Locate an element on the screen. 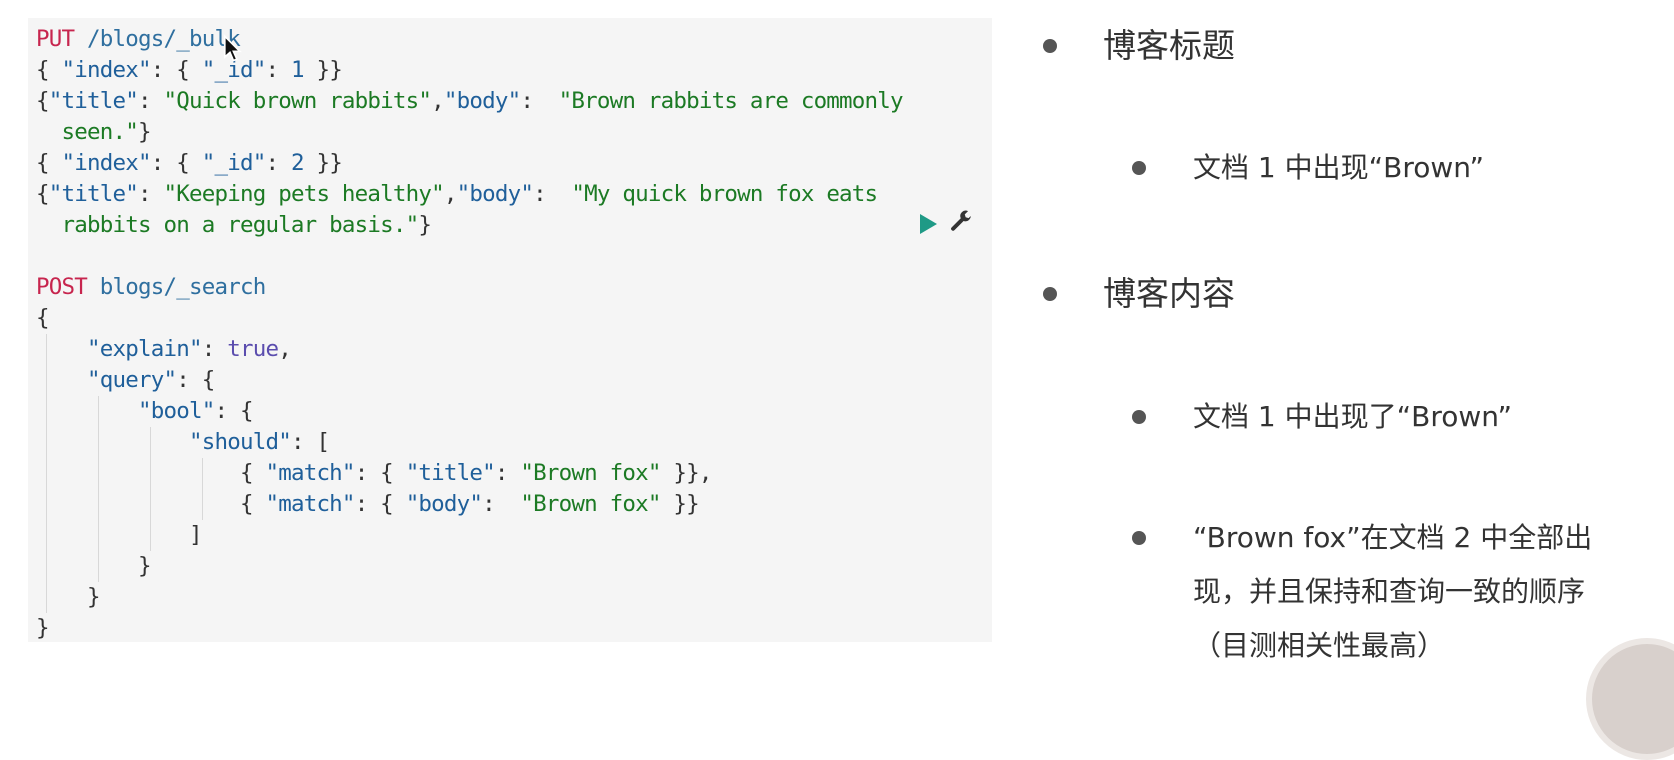 This screenshot has height=760, width=1674. sub-bullet-brown-fox-line2: 现，并且保持和查询一致的顺序 is located at coordinates (1389, 591).